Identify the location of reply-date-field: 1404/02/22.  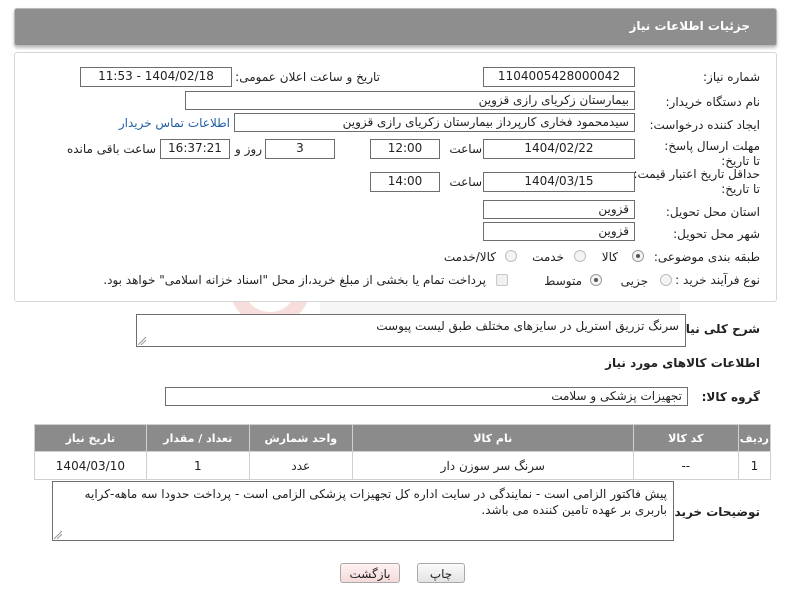
(559, 149).